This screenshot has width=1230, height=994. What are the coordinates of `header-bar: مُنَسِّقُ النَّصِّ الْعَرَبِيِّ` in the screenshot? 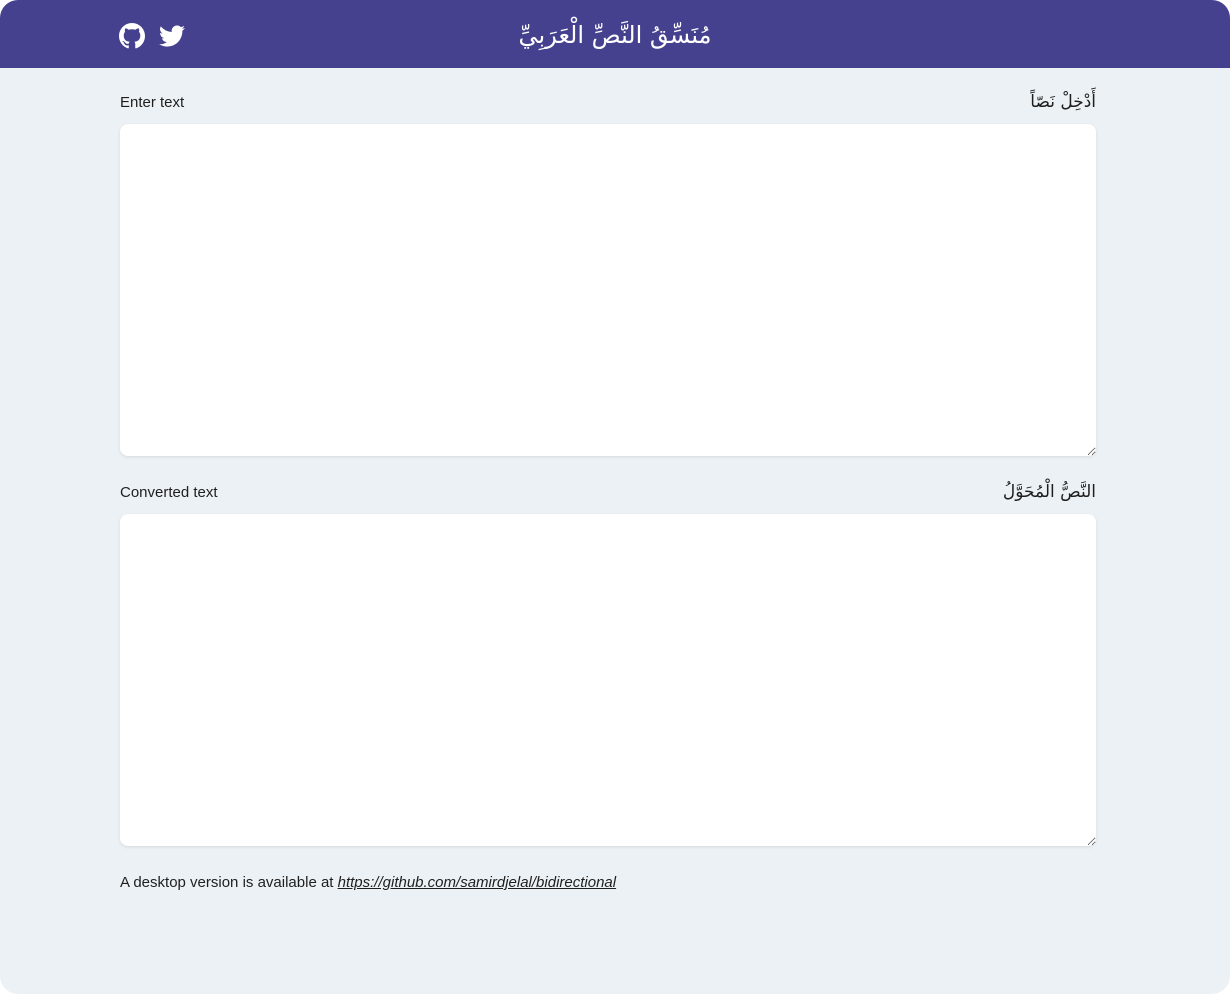 It's located at (615, 34).